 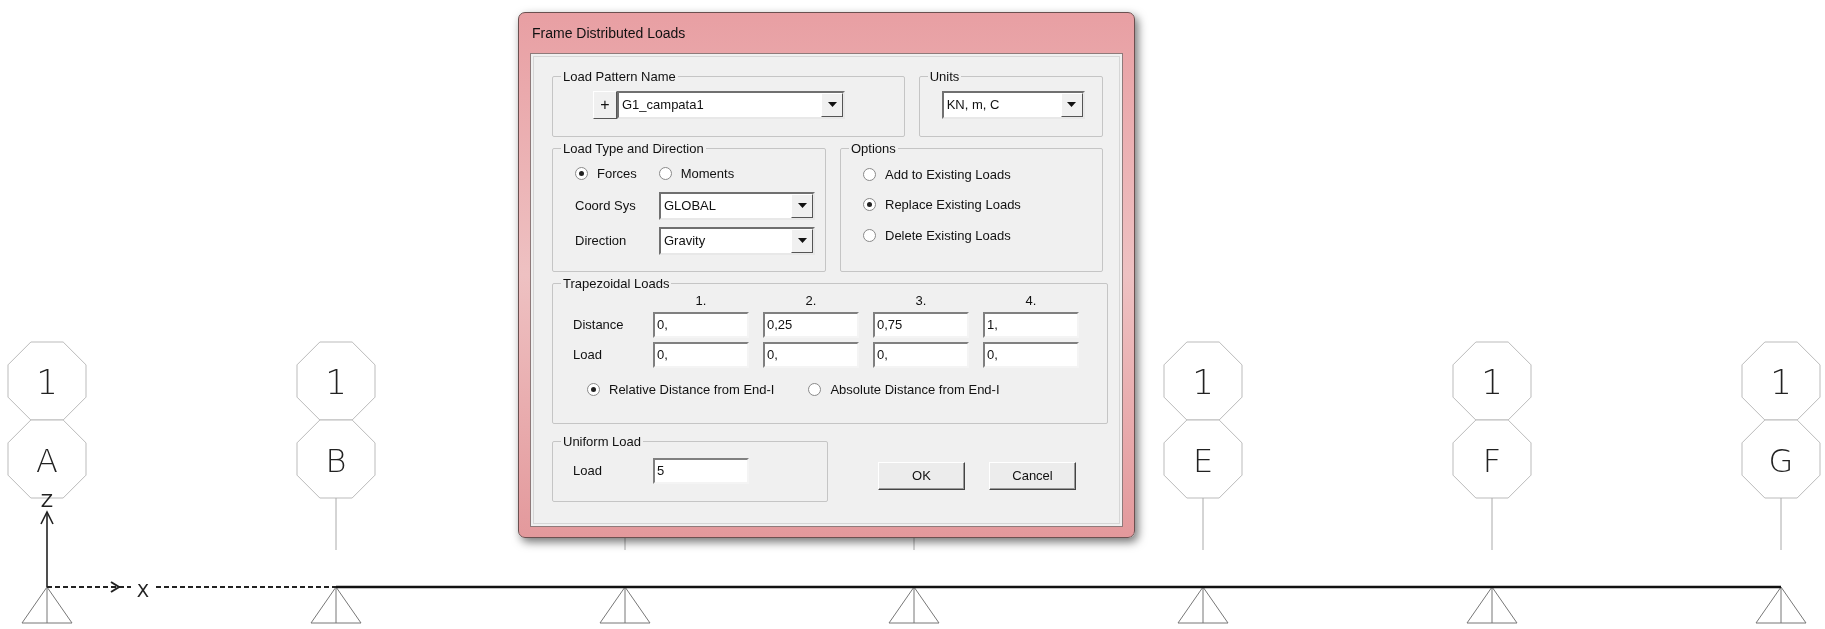 I want to click on row-label: Load, so click(x=588, y=354).